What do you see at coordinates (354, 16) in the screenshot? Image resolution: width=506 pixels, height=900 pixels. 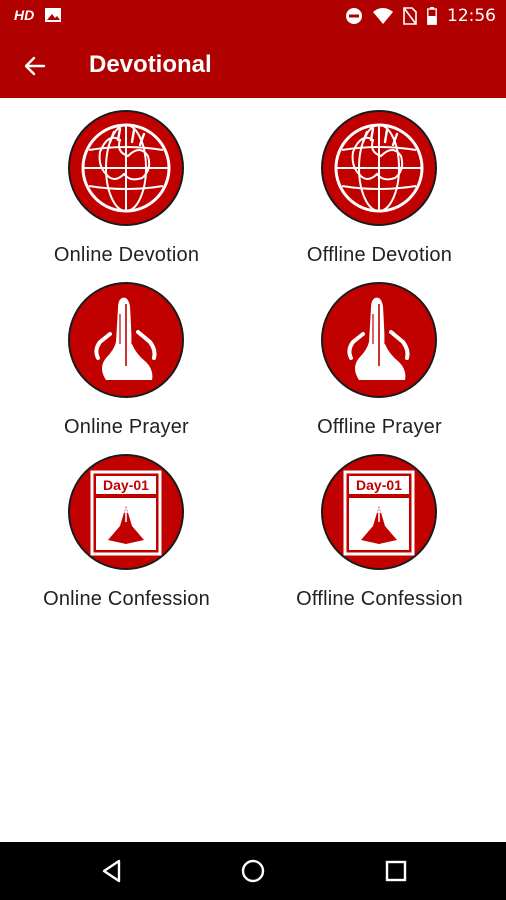 I see `dnd-icon` at bounding box center [354, 16].